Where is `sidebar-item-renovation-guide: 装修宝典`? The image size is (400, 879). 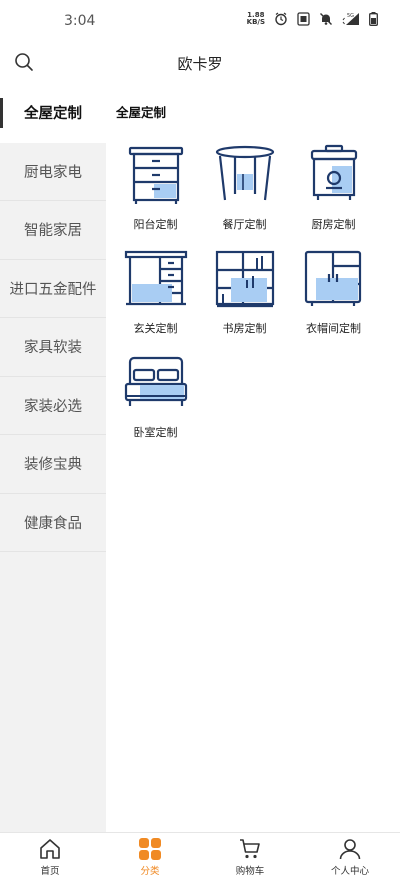
sidebar-item-renovation-guide: 装修宝典 is located at coordinates (53, 464).